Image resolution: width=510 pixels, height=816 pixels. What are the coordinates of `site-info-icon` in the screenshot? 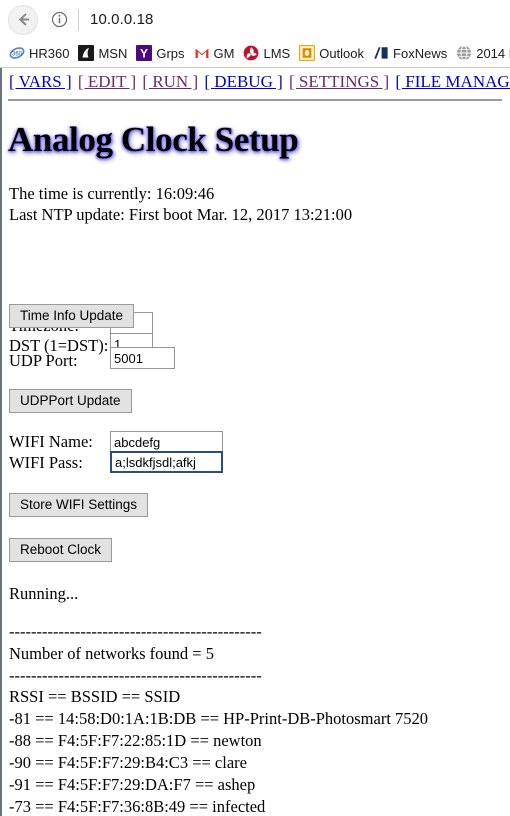 It's located at (59, 20).